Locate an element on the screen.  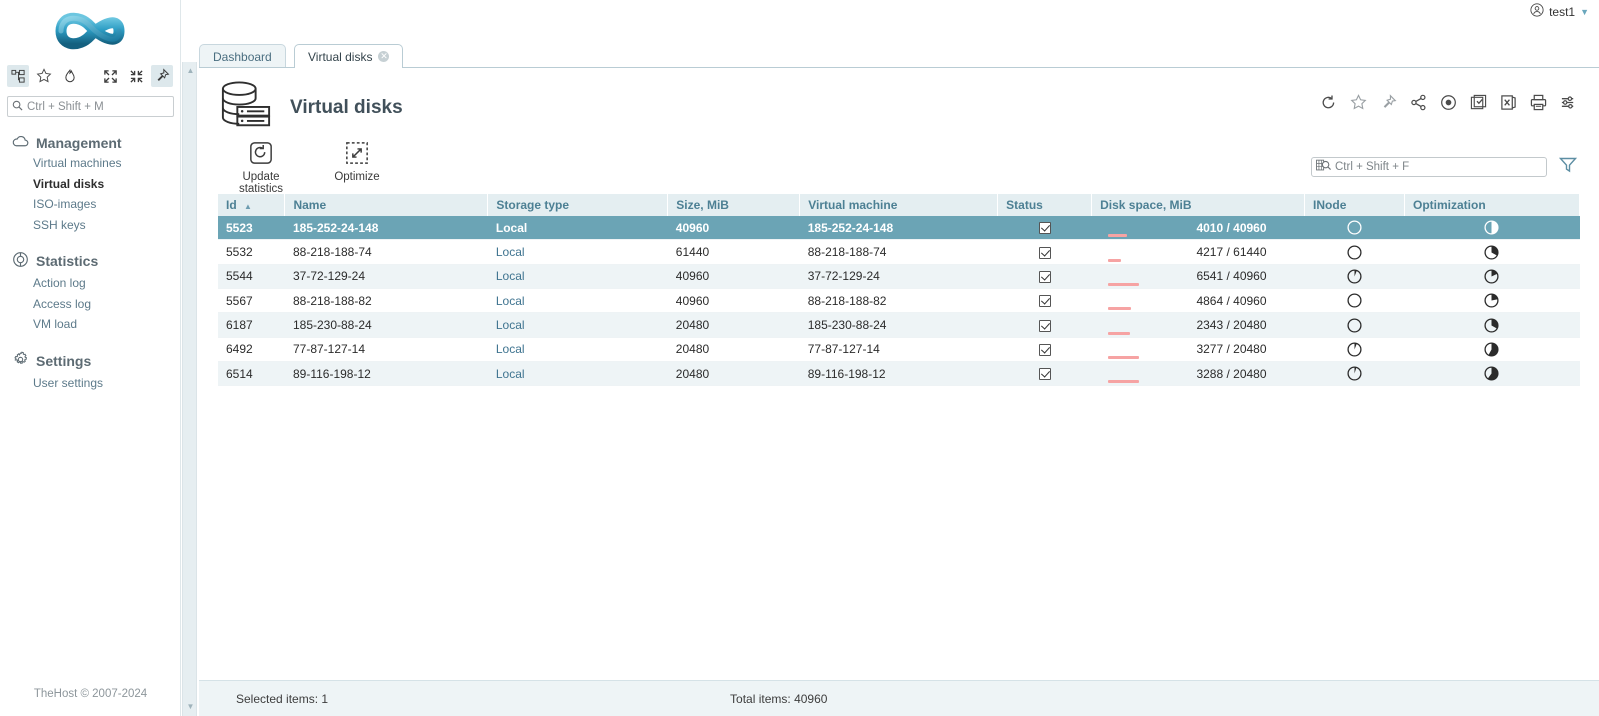
refresh-icon is located at coordinates (1328, 102).